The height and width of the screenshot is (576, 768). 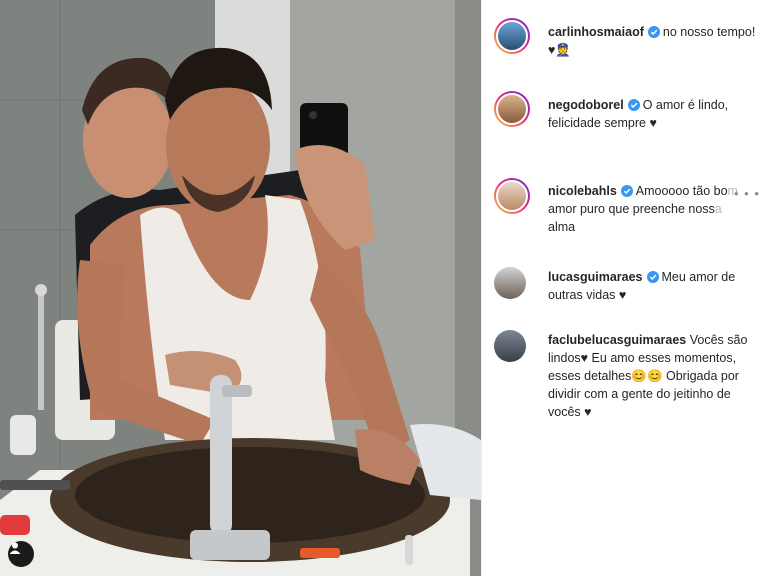 What do you see at coordinates (562, 227) in the screenshot?
I see `comment-body-line3: alma` at bounding box center [562, 227].